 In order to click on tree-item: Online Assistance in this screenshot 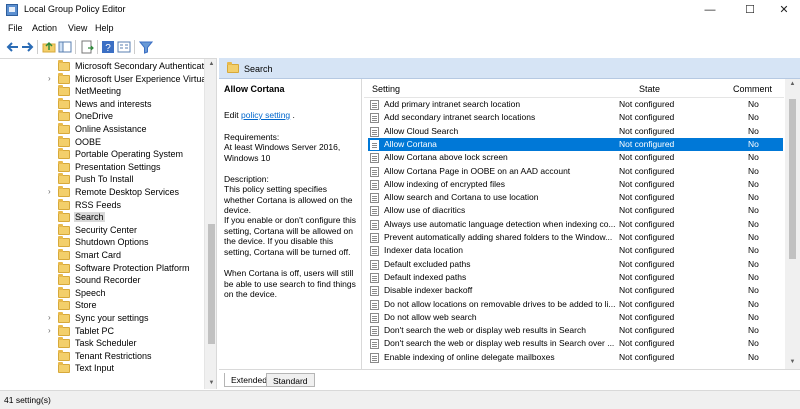, I will do `click(102, 130)`.